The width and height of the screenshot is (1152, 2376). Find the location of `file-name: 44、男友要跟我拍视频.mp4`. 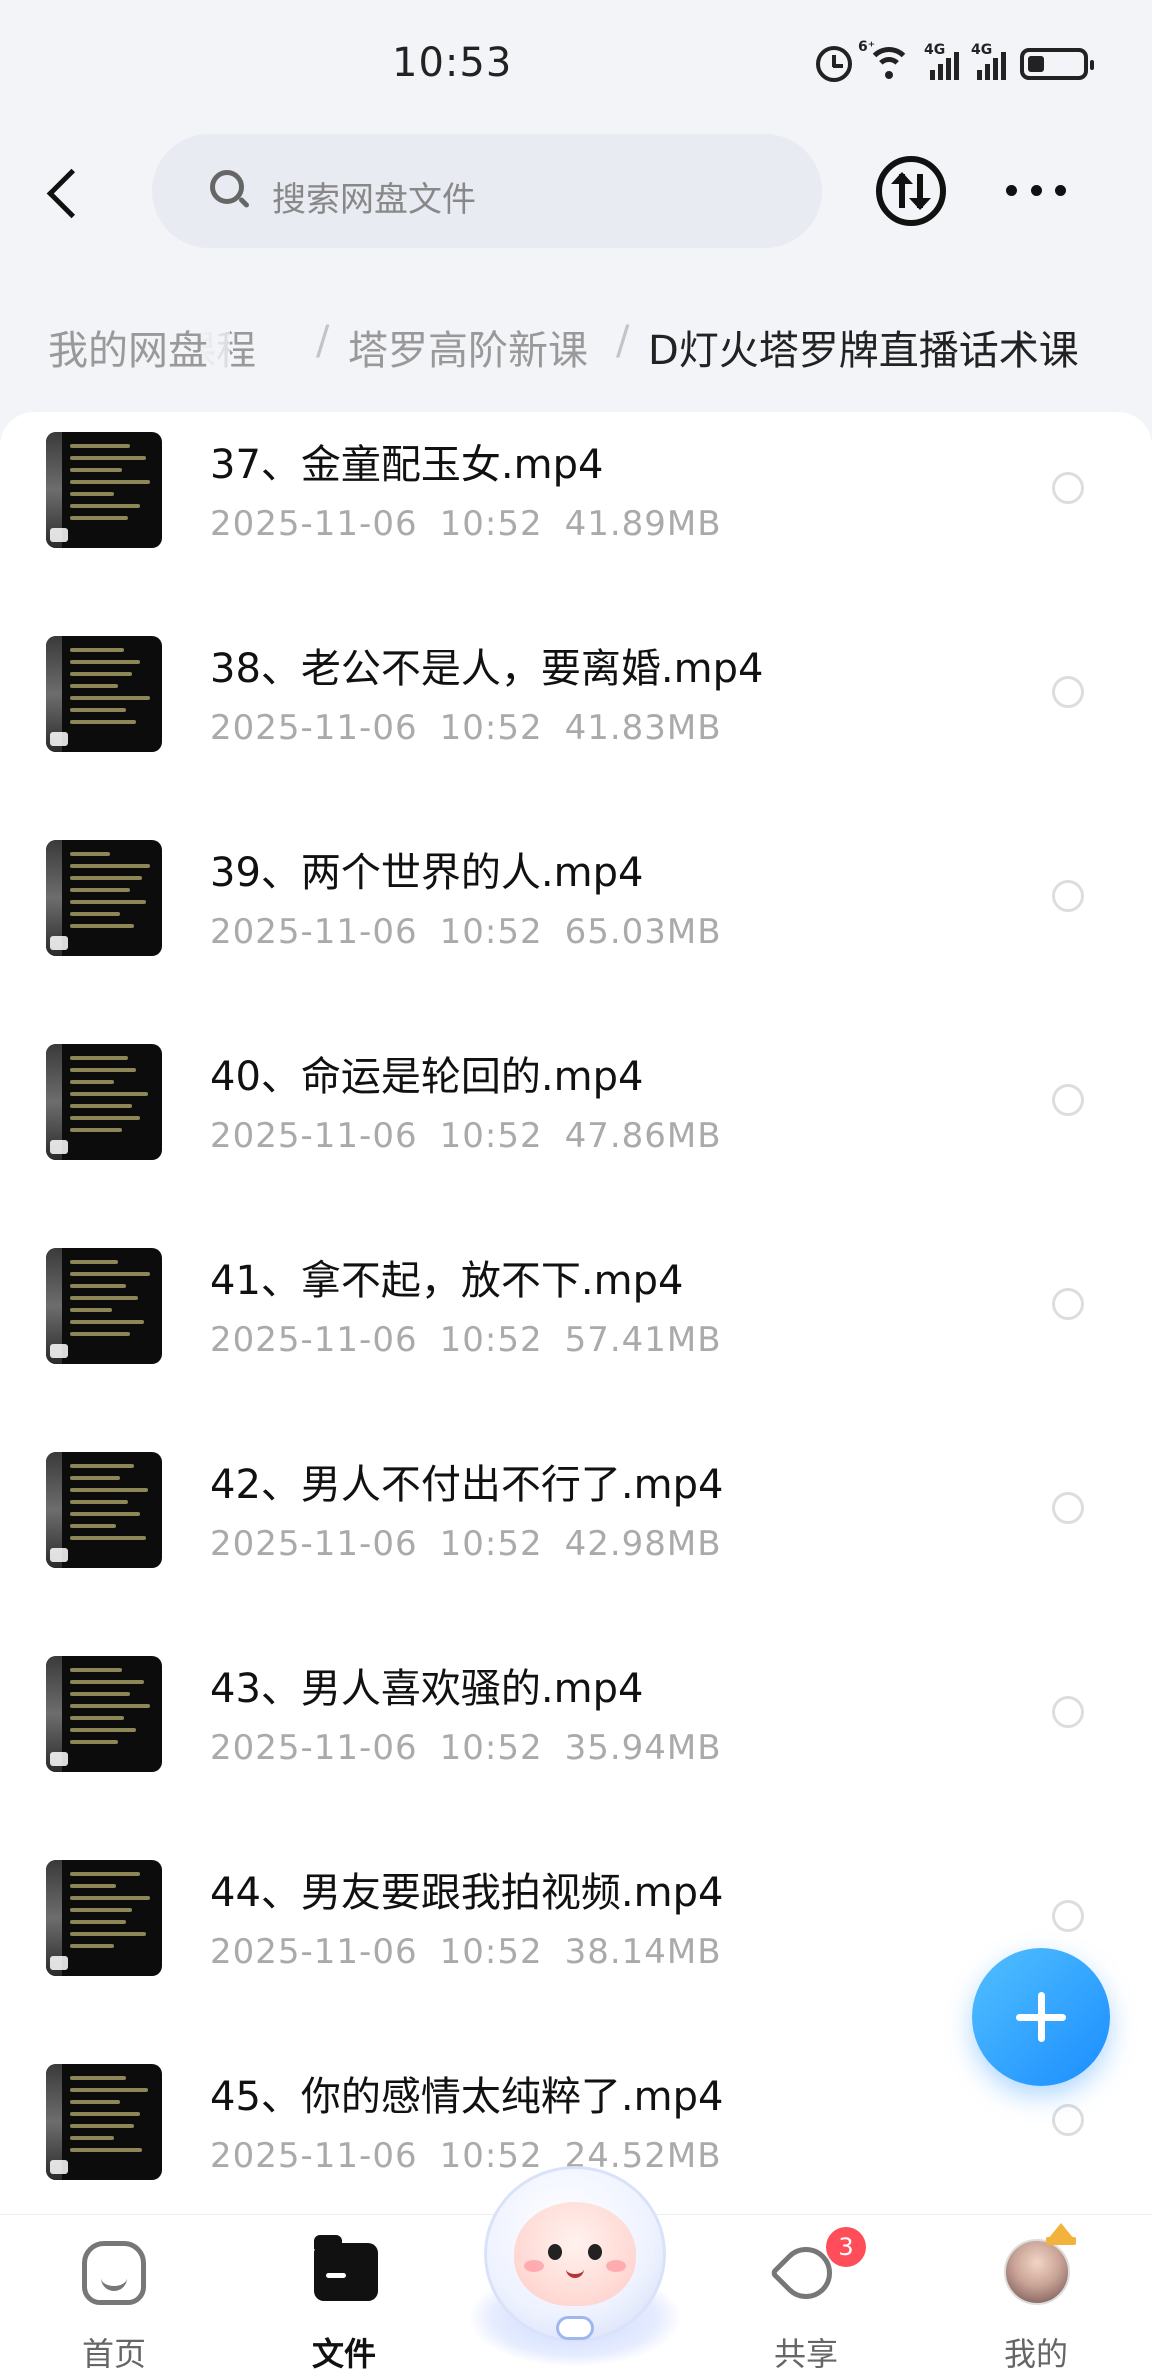

file-name: 44、男友要跟我拍视频.mp4 is located at coordinates (467, 1893).